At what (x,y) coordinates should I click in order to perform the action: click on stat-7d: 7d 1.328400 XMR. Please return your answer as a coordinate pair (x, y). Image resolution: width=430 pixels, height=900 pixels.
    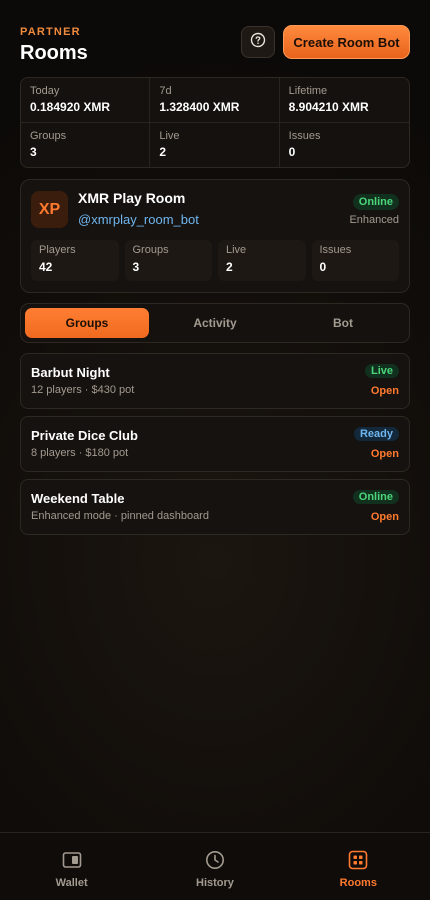
    Looking at the image, I should click on (215, 100).